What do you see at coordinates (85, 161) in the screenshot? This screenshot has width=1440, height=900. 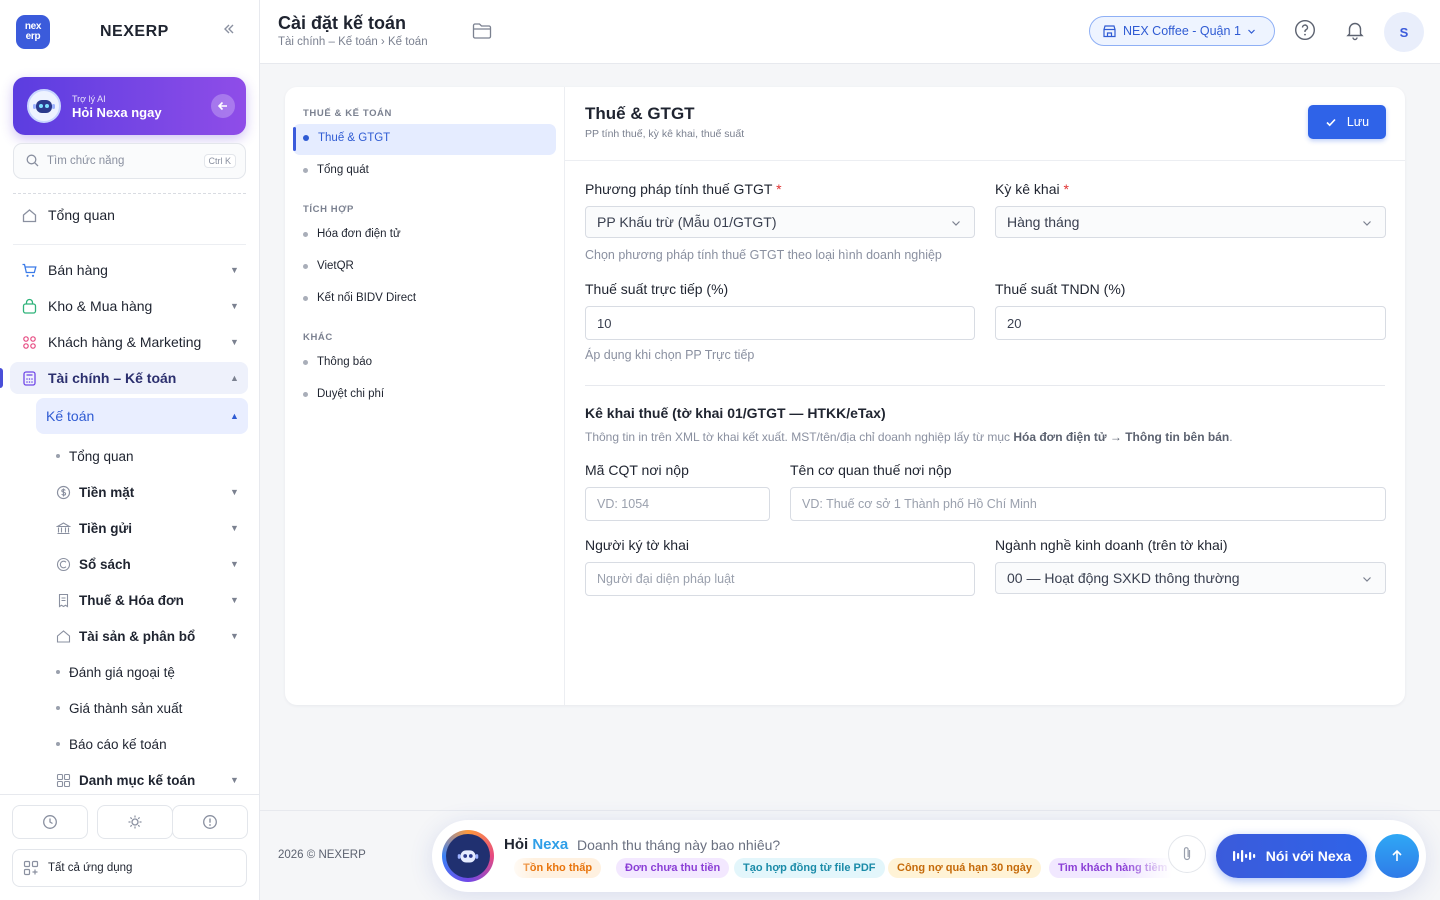 I see `search-input: Tìm chức năng` at bounding box center [85, 161].